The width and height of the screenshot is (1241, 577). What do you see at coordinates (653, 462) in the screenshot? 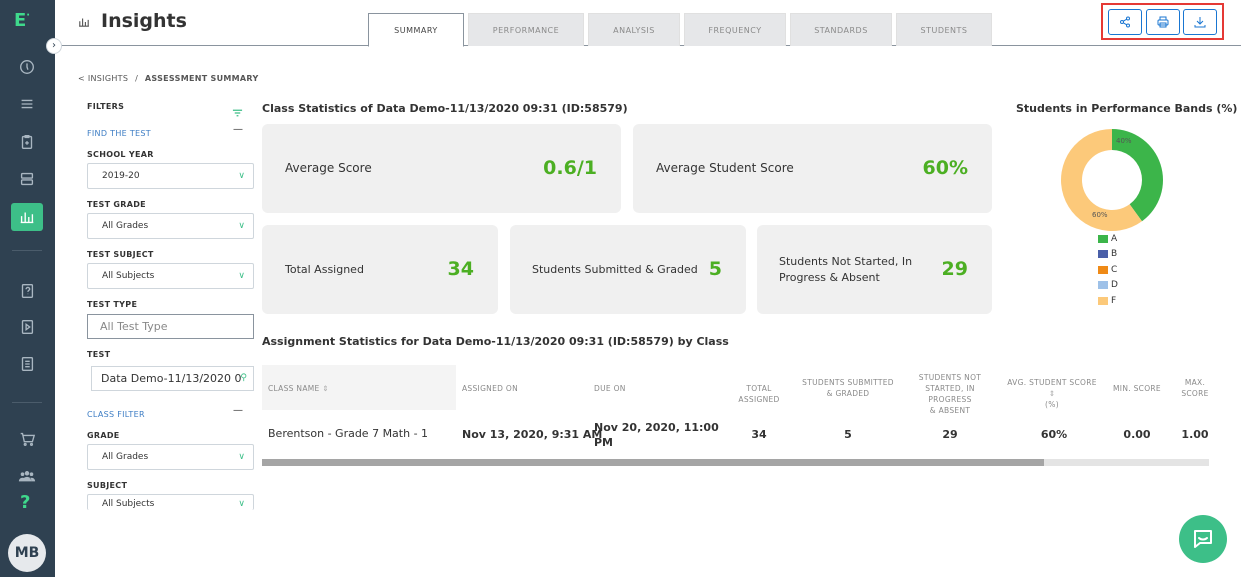
I see `table-scrollbar-thumb` at bounding box center [653, 462].